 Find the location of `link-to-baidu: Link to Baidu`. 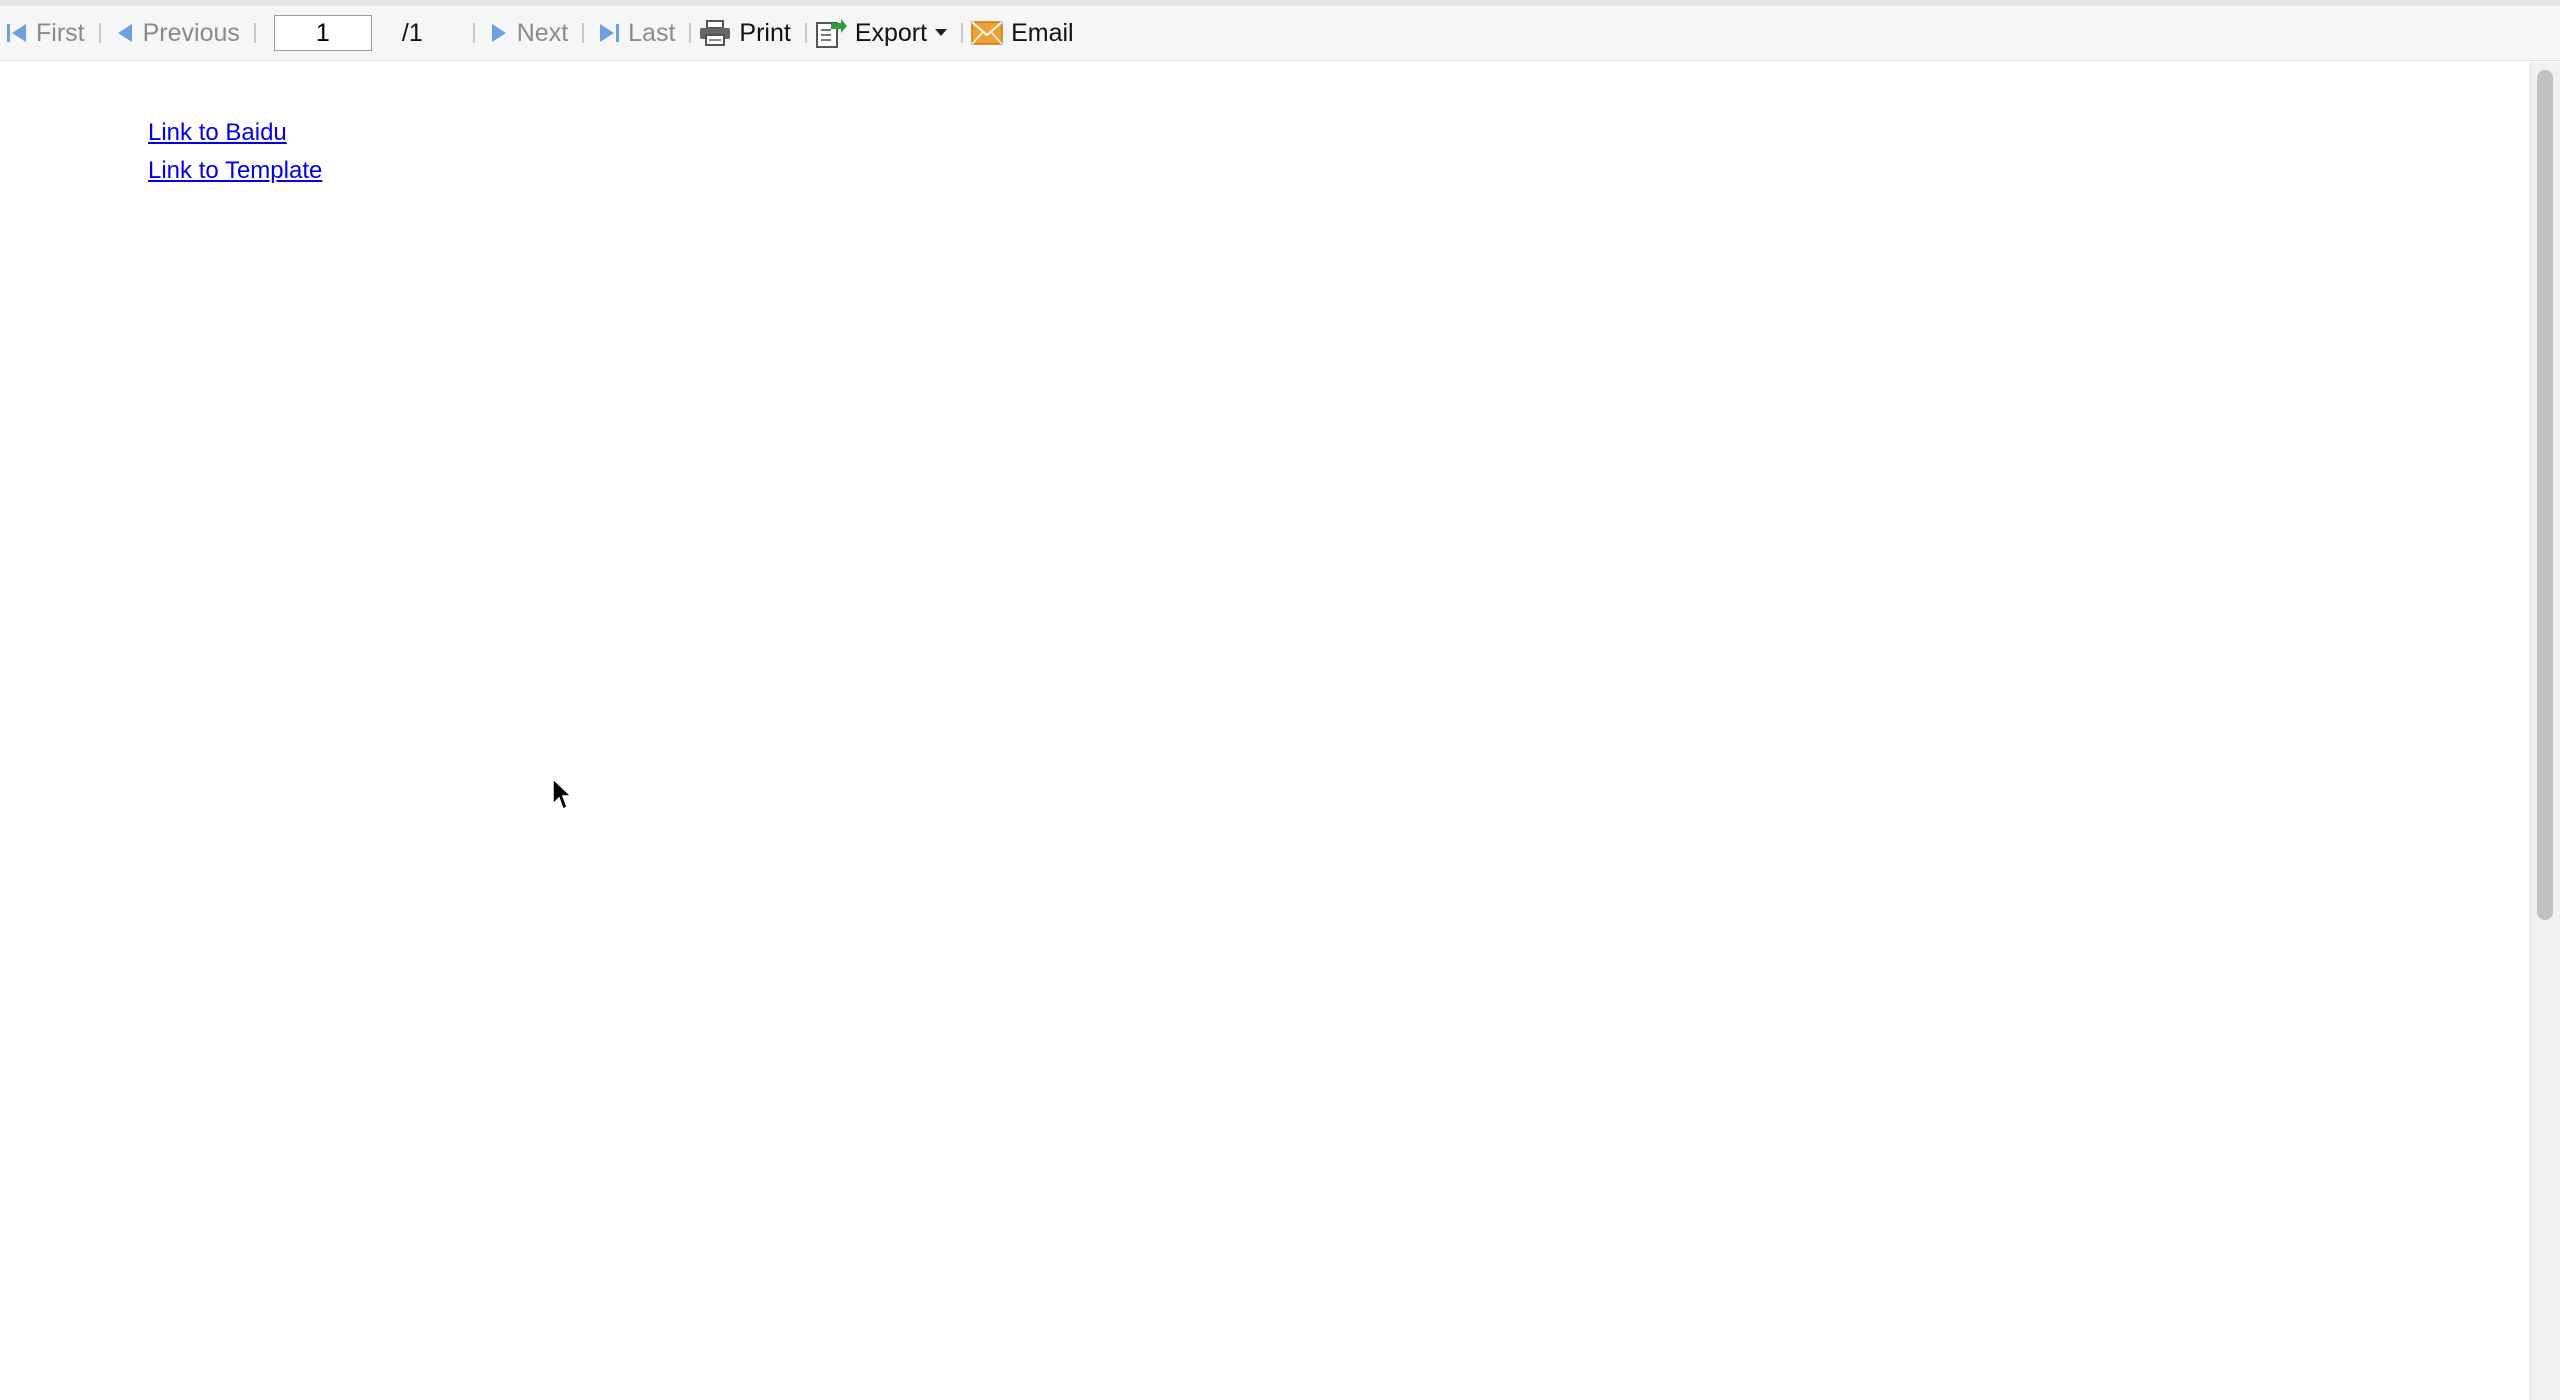

link-to-baidu: Link to Baidu is located at coordinates (235, 133).